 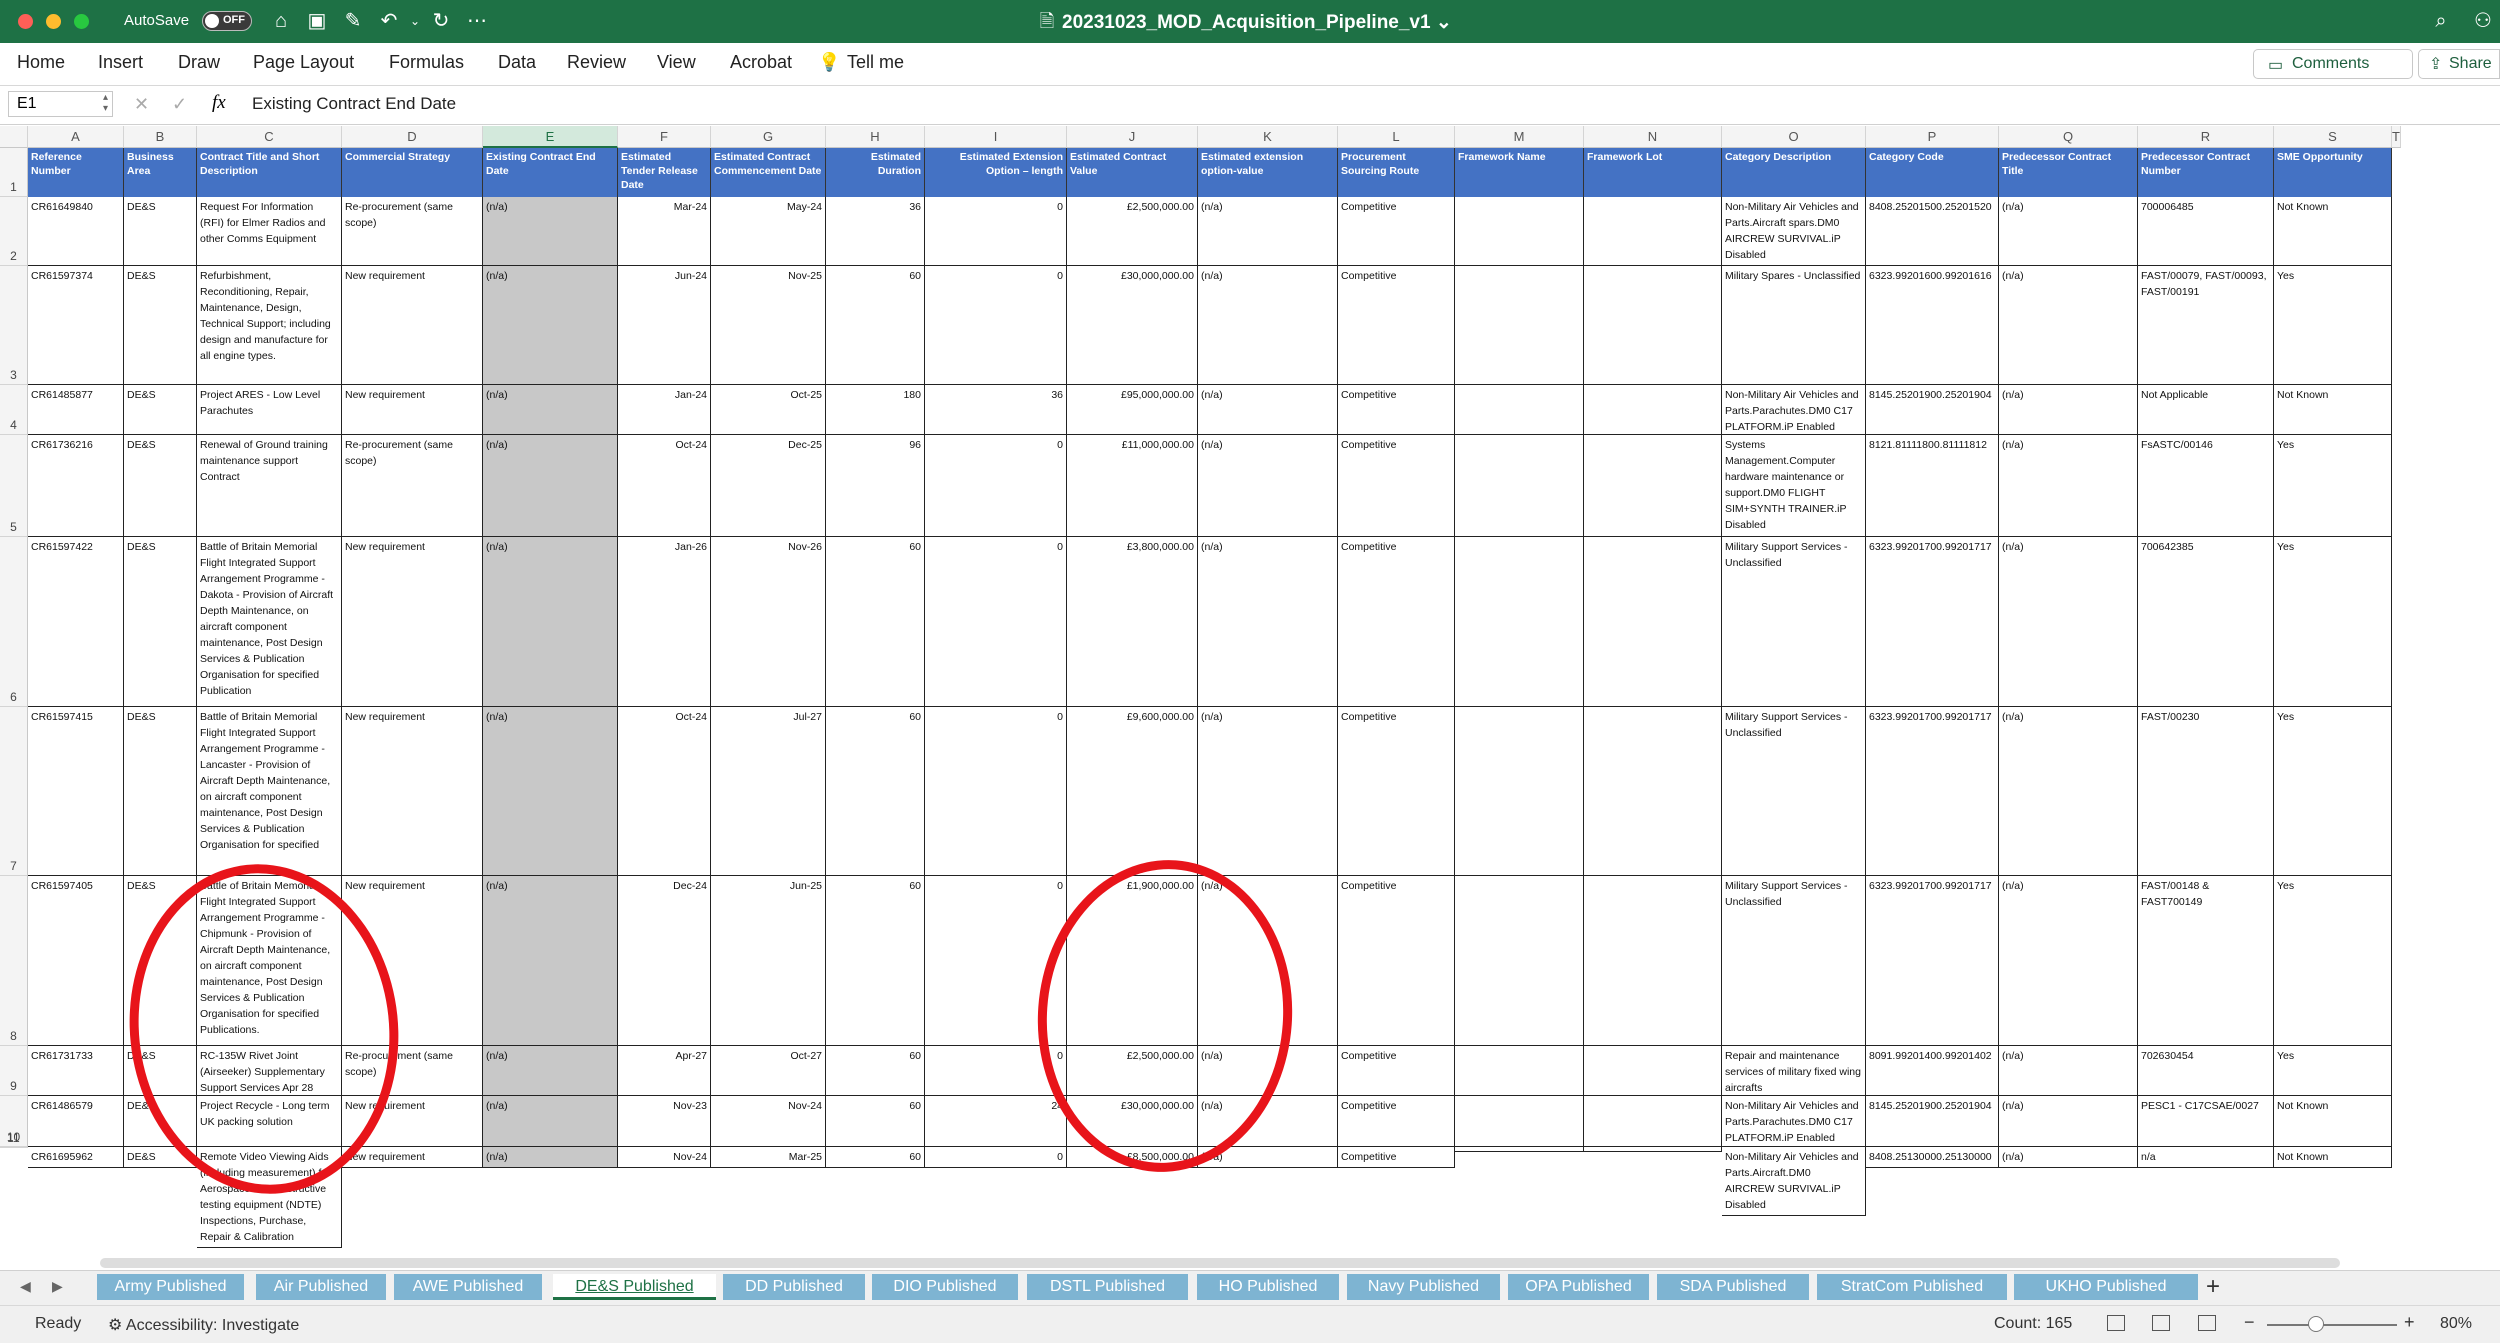 What do you see at coordinates (477, 21) in the screenshot?
I see `more-icon: ⋯` at bounding box center [477, 21].